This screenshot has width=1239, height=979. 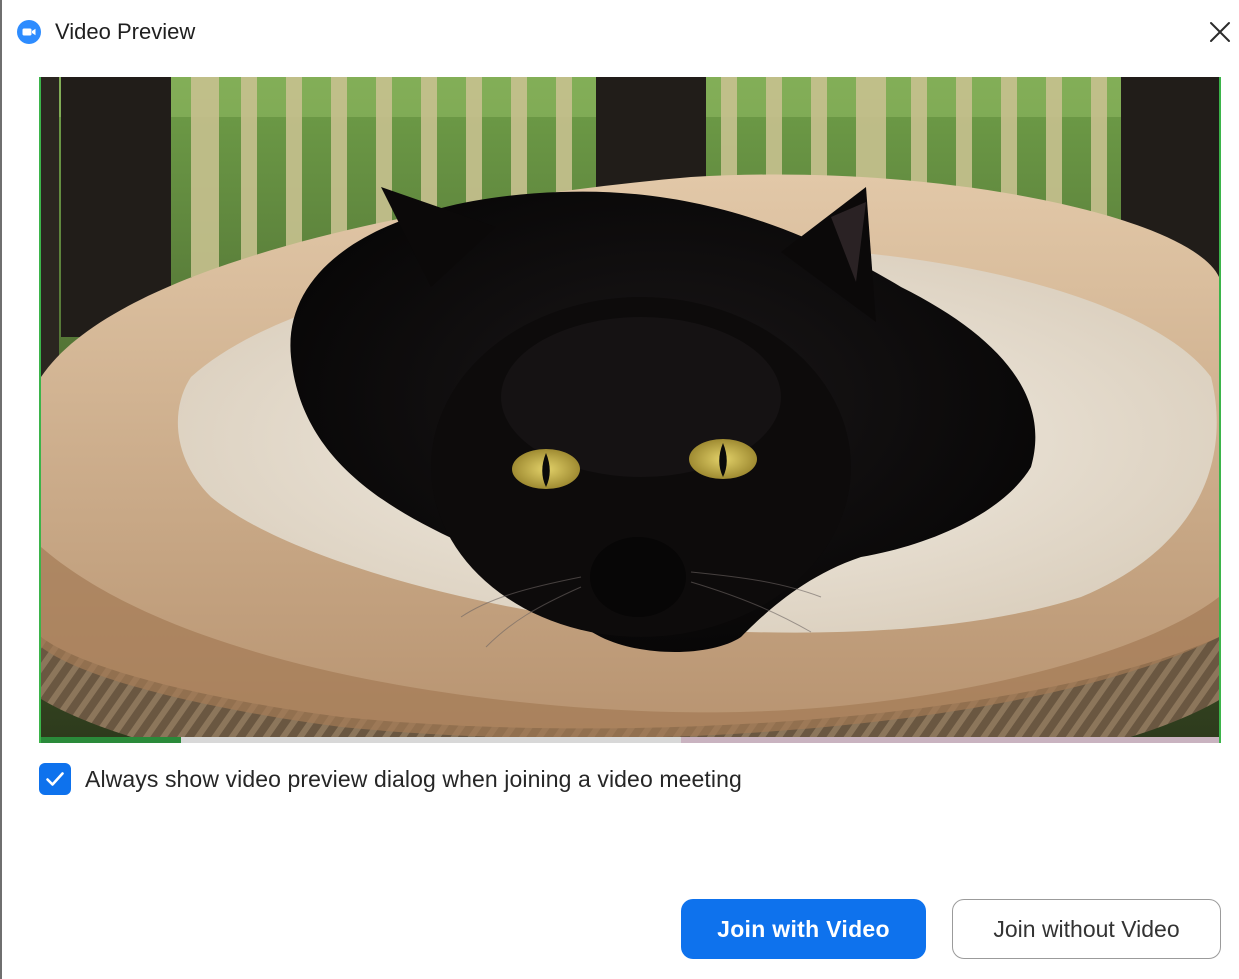 What do you see at coordinates (1, 489) in the screenshot?
I see `window-left-border` at bounding box center [1, 489].